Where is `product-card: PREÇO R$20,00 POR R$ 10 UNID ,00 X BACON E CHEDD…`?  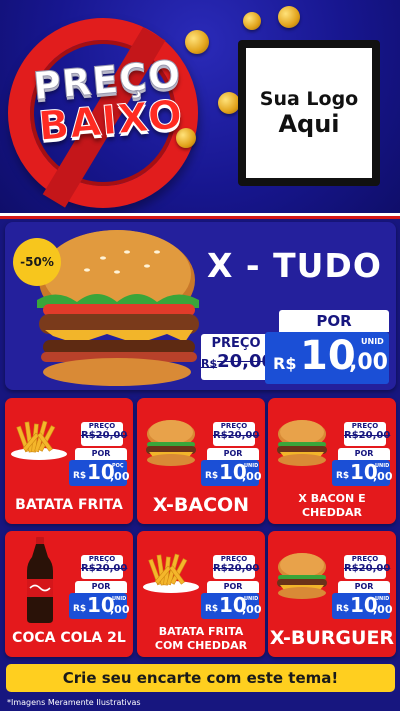 product-card: PREÇO R$20,00 POR R$ 10 UNID ,00 X BACON E CHEDD… is located at coordinates (332, 461).